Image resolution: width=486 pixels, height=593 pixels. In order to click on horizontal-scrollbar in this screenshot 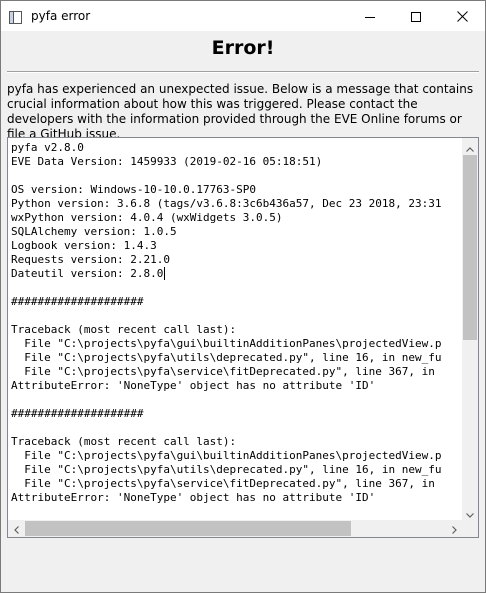, I will do `click(235, 528)`.